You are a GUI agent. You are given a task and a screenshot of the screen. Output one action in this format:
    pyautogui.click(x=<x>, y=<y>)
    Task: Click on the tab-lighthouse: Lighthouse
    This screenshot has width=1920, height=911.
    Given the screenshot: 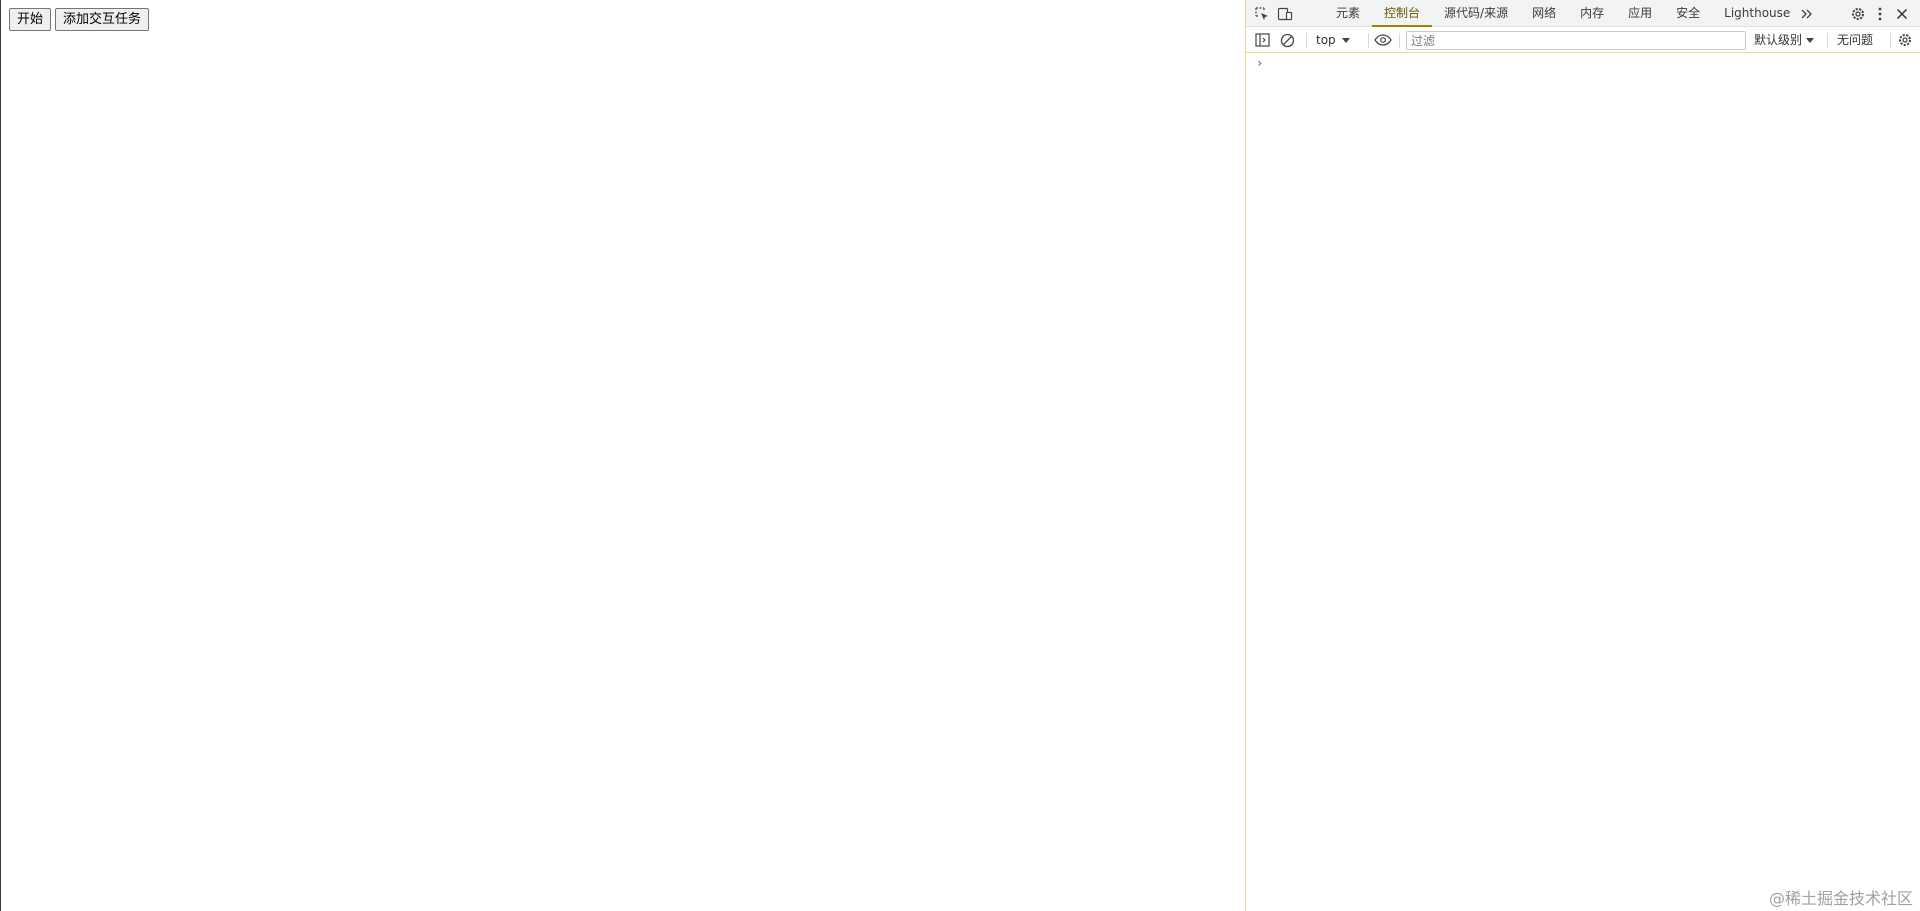 What is the action you would take?
    pyautogui.click(x=1757, y=13)
    